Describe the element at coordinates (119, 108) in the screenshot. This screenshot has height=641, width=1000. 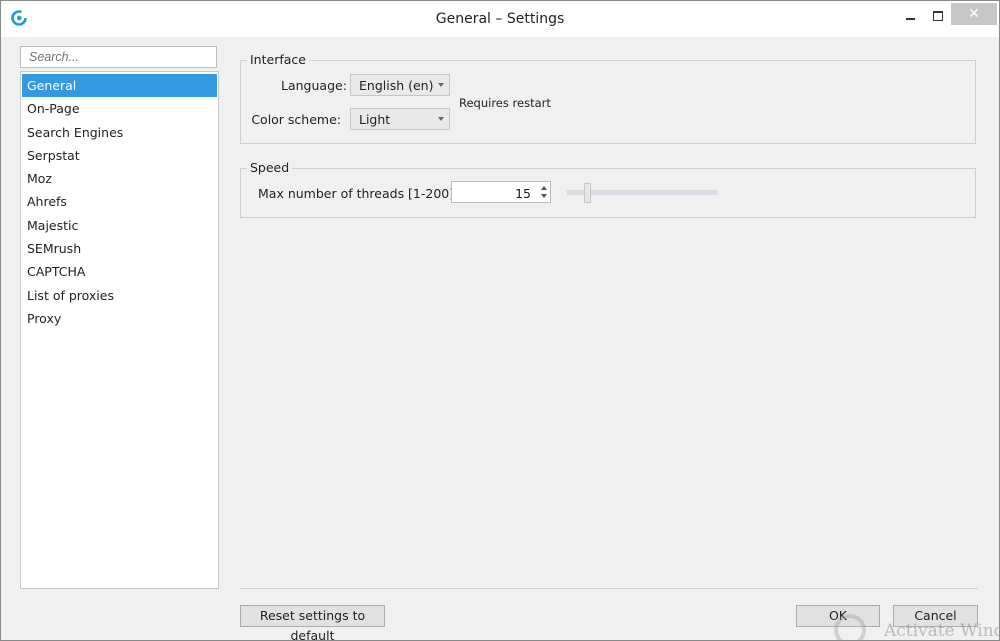
I see `nav-item-on-page: On-Page` at that location.